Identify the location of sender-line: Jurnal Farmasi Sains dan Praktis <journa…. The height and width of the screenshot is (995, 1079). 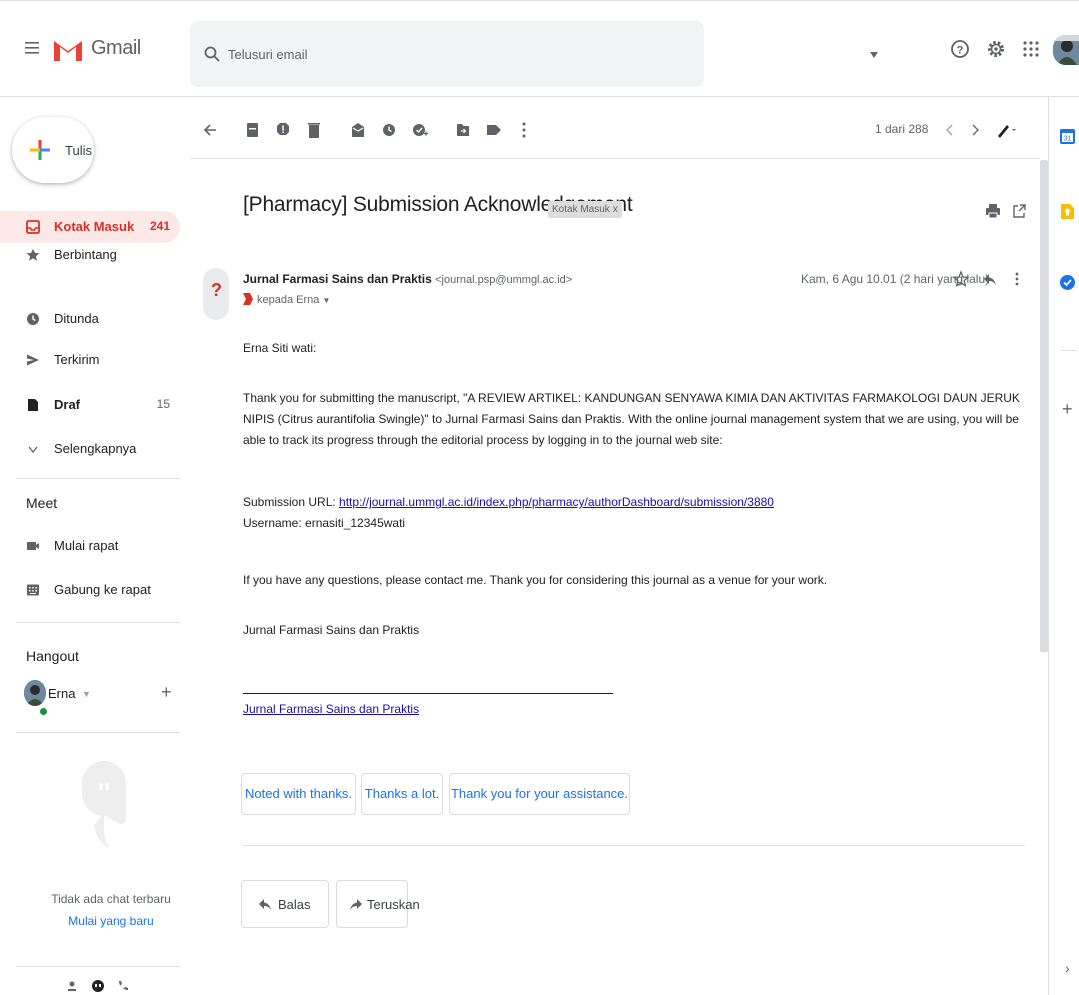
(407, 279).